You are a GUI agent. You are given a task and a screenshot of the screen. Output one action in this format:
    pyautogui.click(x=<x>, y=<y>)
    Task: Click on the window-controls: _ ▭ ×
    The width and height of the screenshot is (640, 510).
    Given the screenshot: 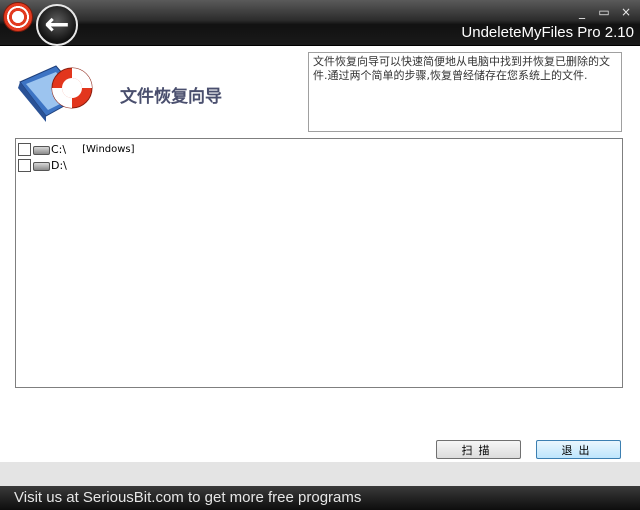 What is the action you would take?
    pyautogui.click(x=604, y=12)
    